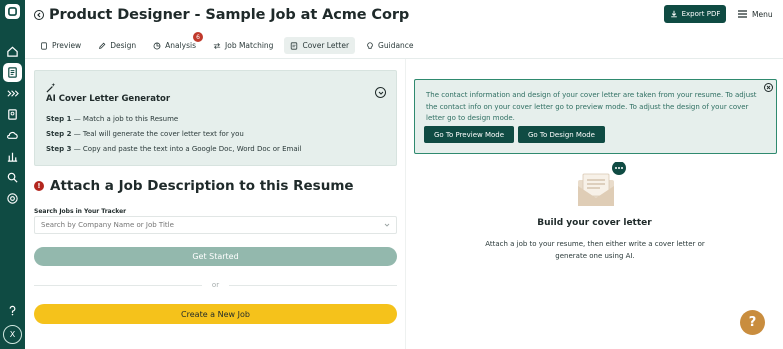 This screenshot has width=783, height=349. I want to click on job-search-input, so click(206, 225).